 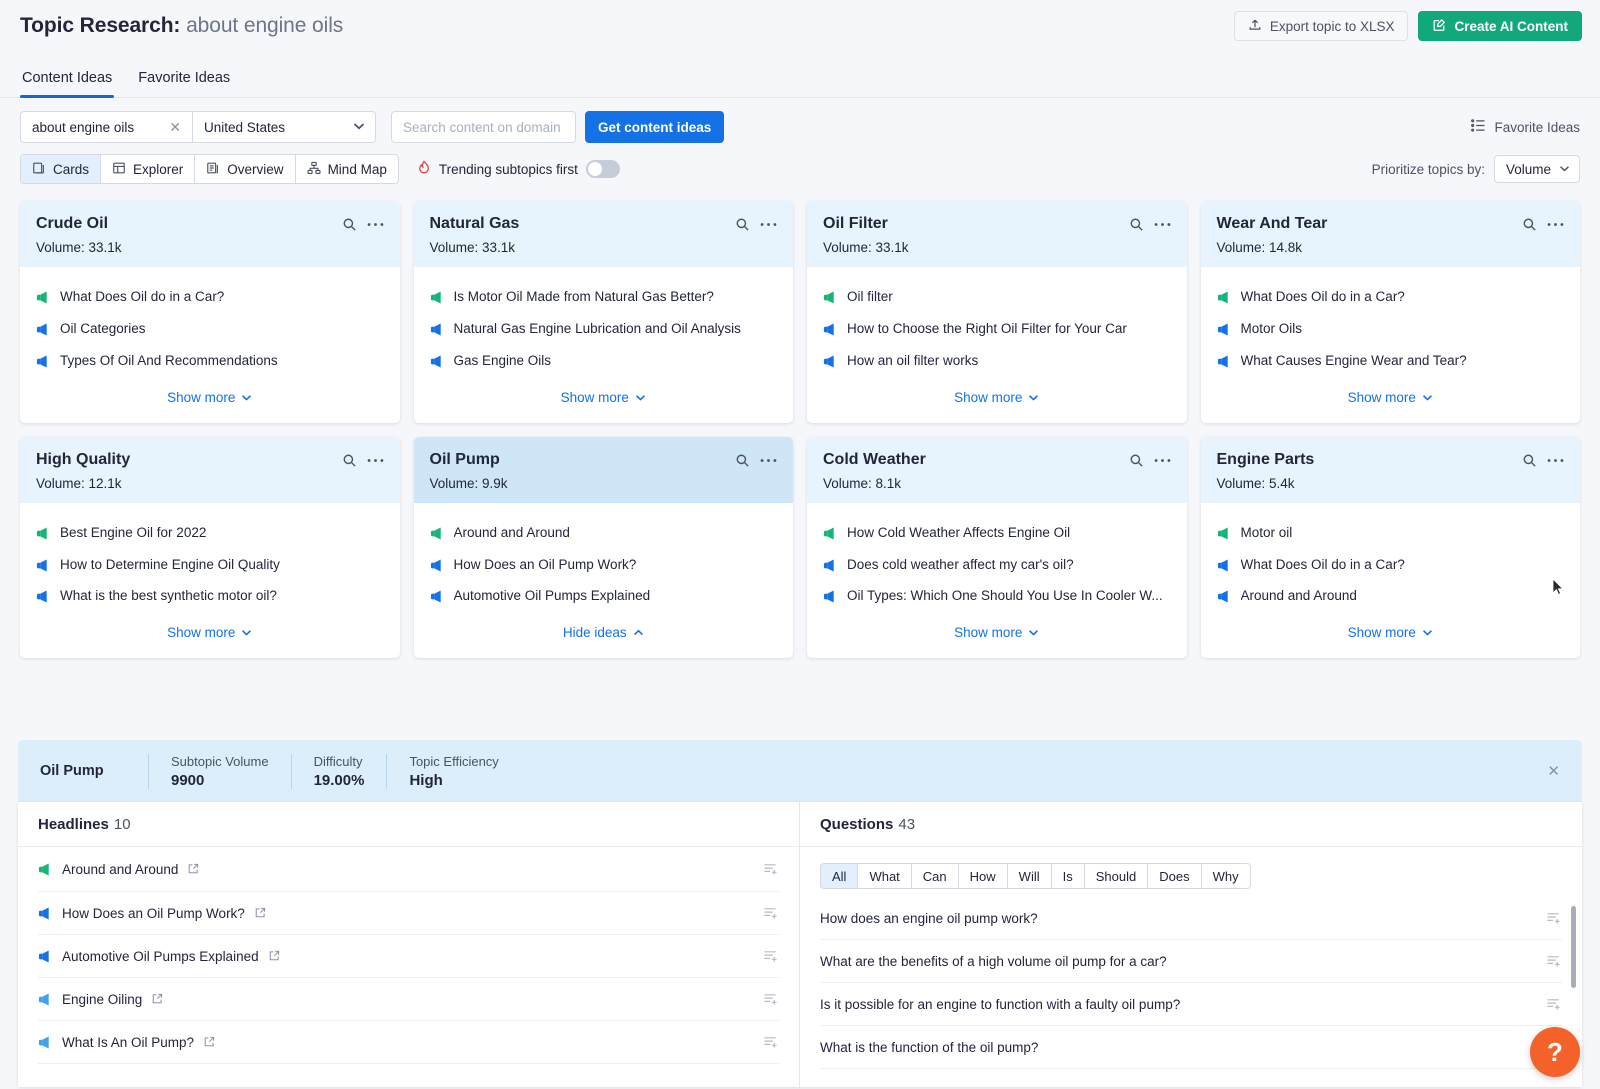 I want to click on headline-row: Around and Around, so click(x=408, y=869).